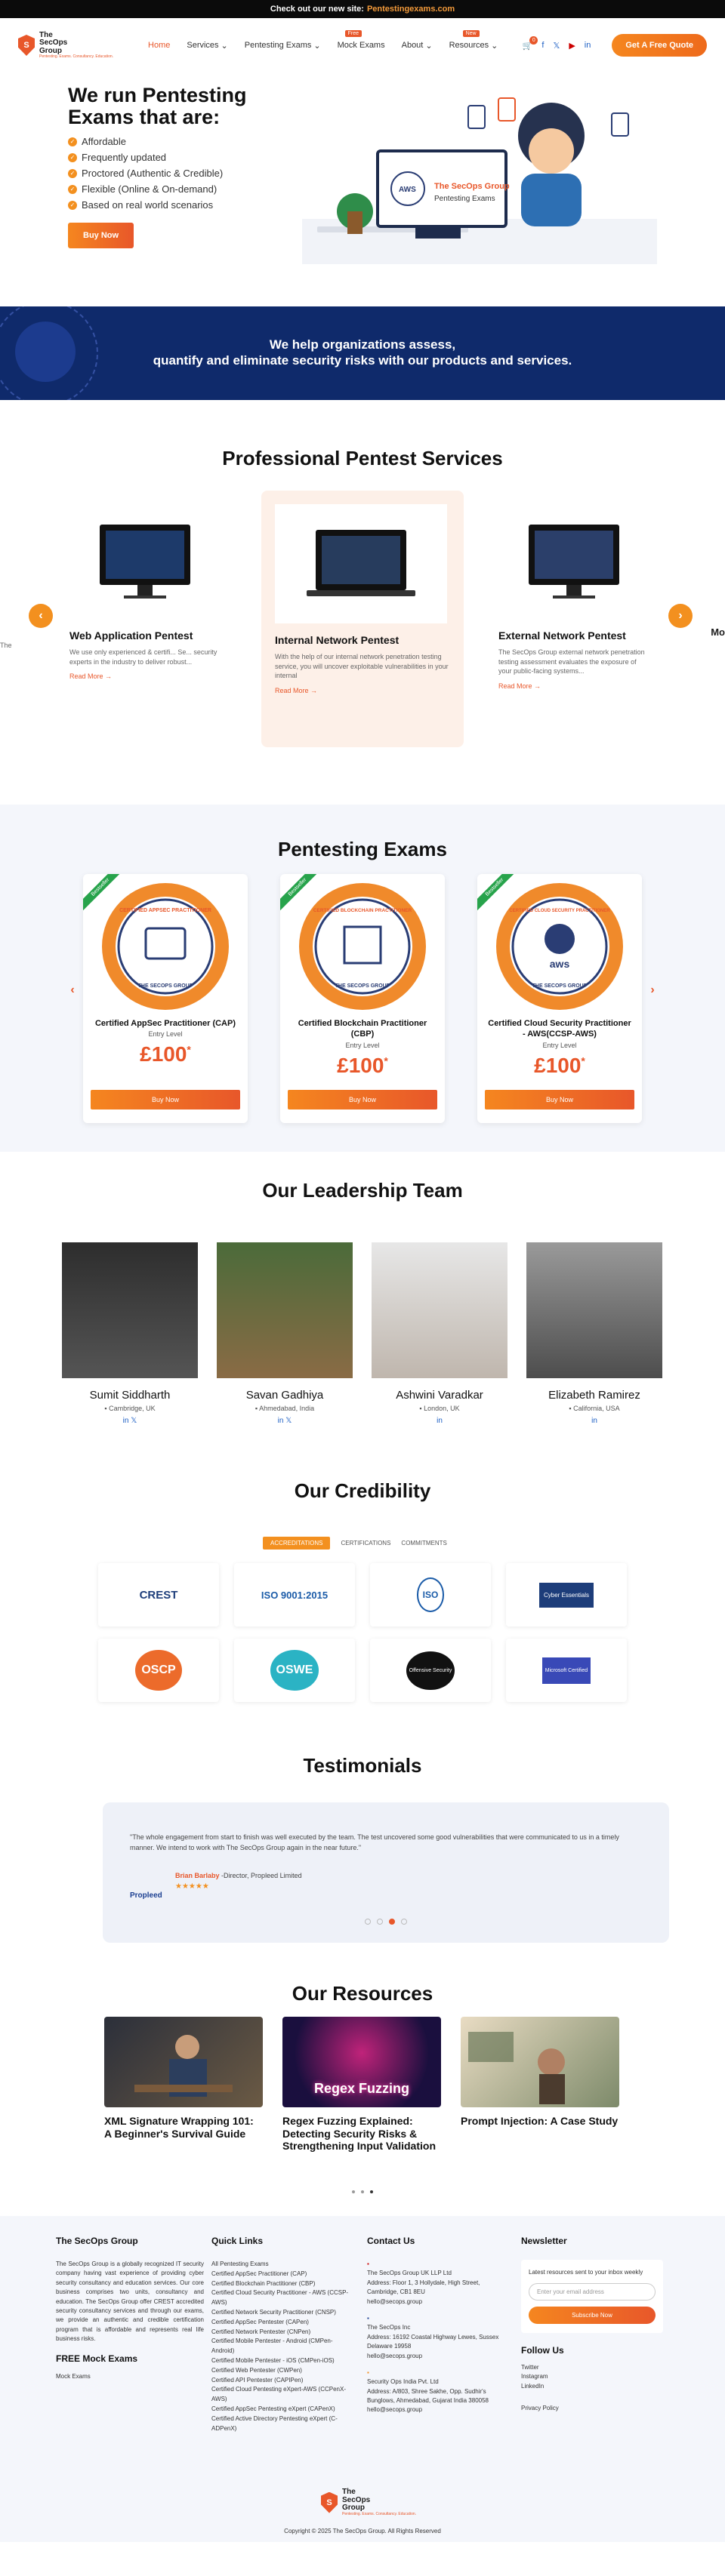 This screenshot has height=2576, width=725. I want to click on cart-icon: 🛒 0, so click(530, 43).